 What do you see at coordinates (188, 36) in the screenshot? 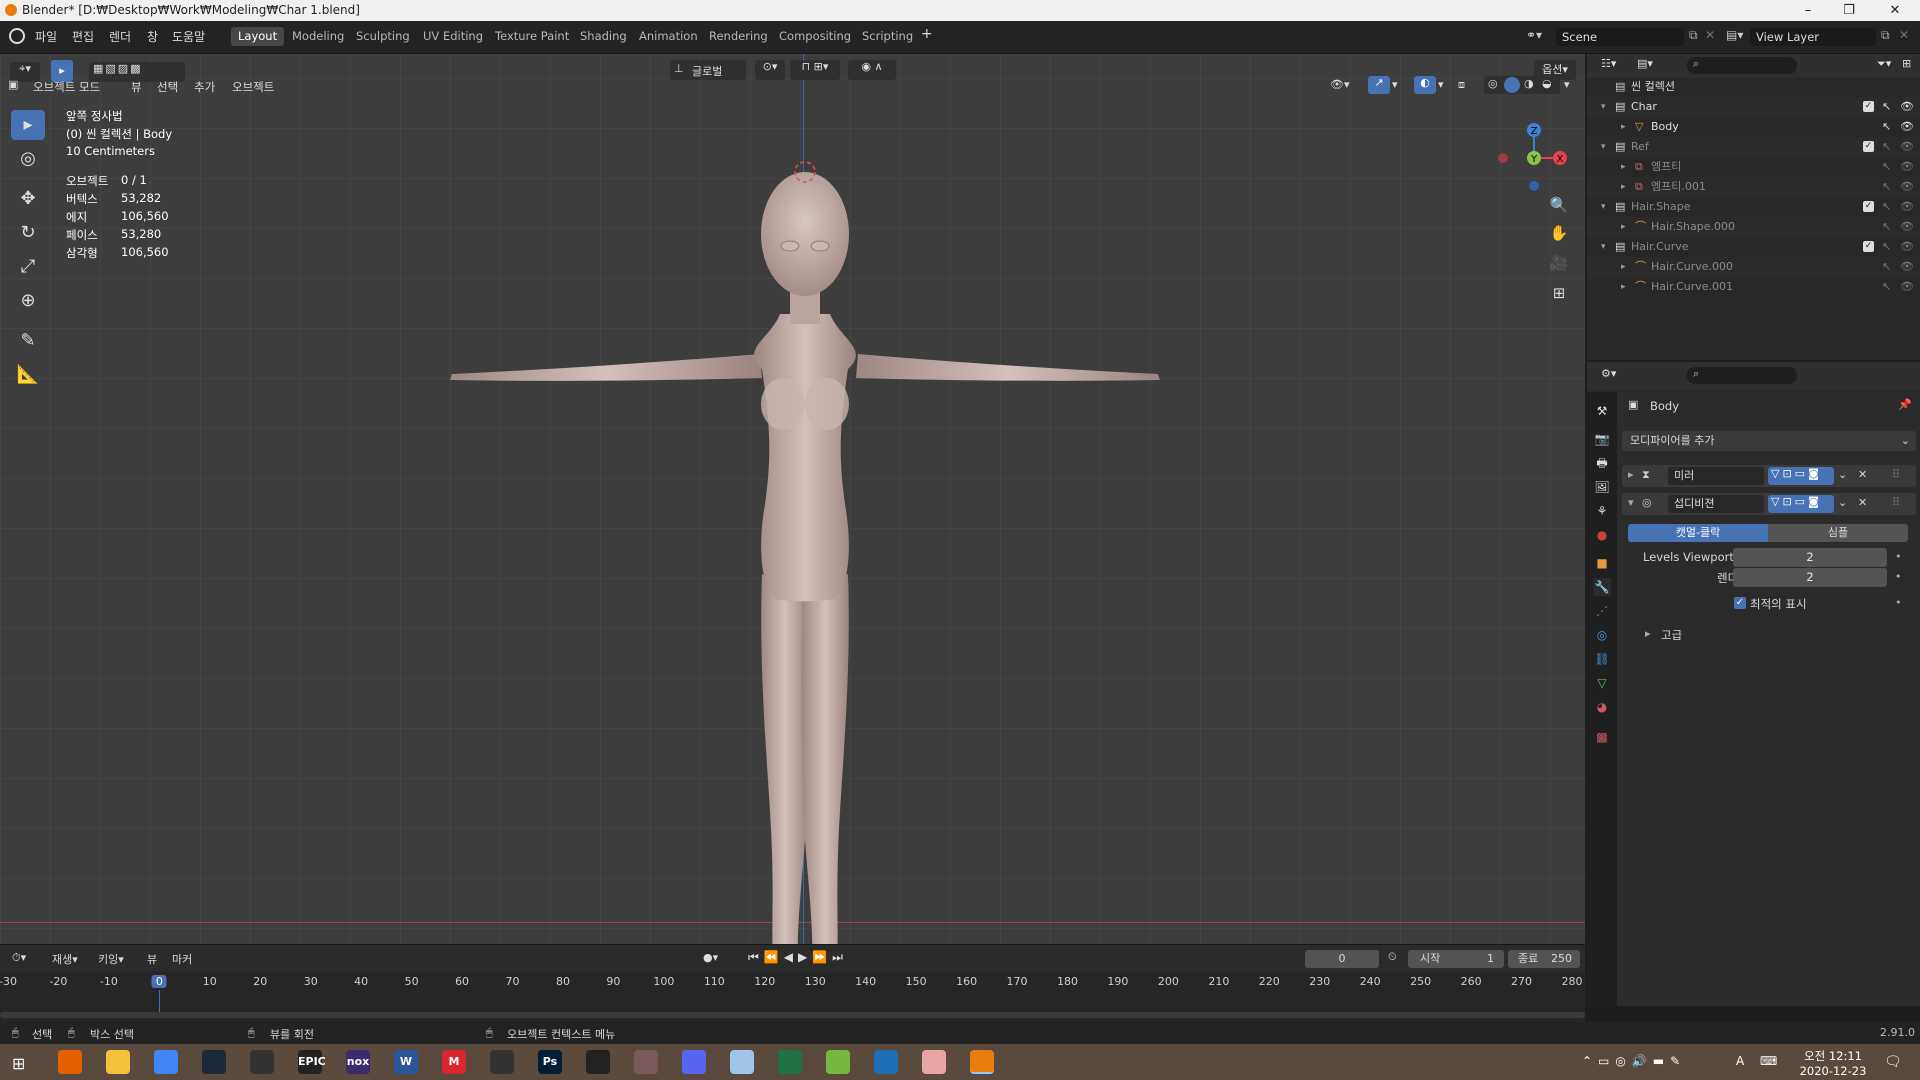
I see `menu-help: 도움말` at bounding box center [188, 36].